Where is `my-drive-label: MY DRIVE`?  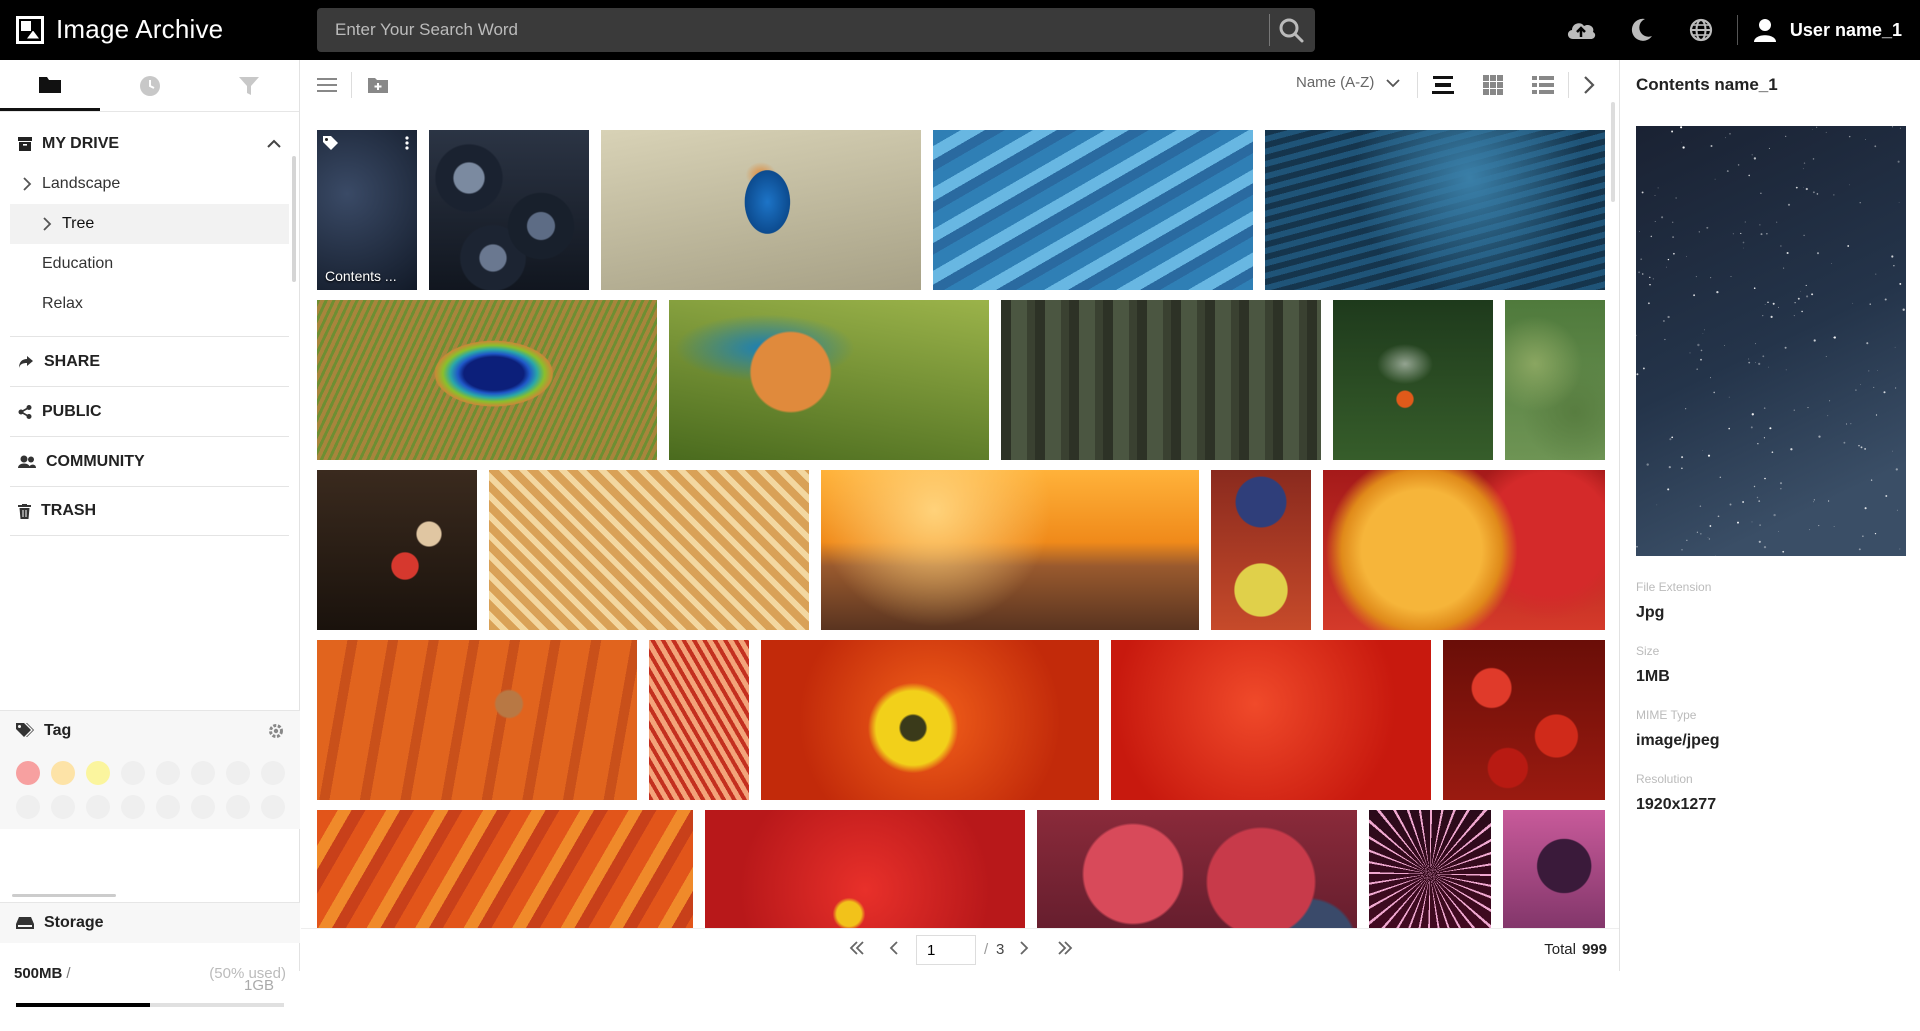 my-drive-label: MY DRIVE is located at coordinates (81, 143).